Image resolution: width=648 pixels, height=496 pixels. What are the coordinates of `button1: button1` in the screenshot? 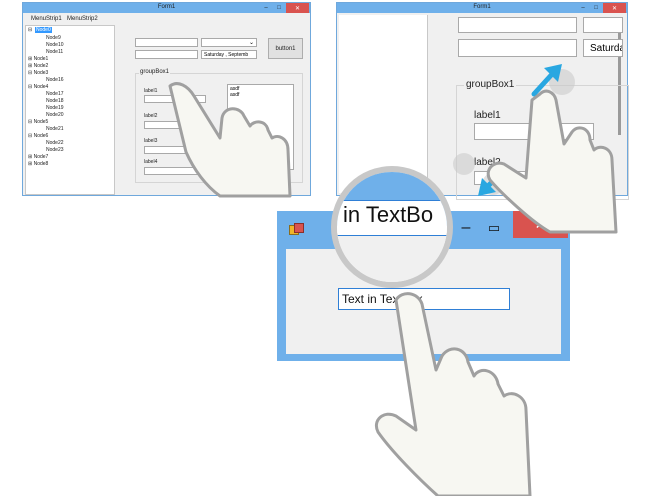 It's located at (285, 48).